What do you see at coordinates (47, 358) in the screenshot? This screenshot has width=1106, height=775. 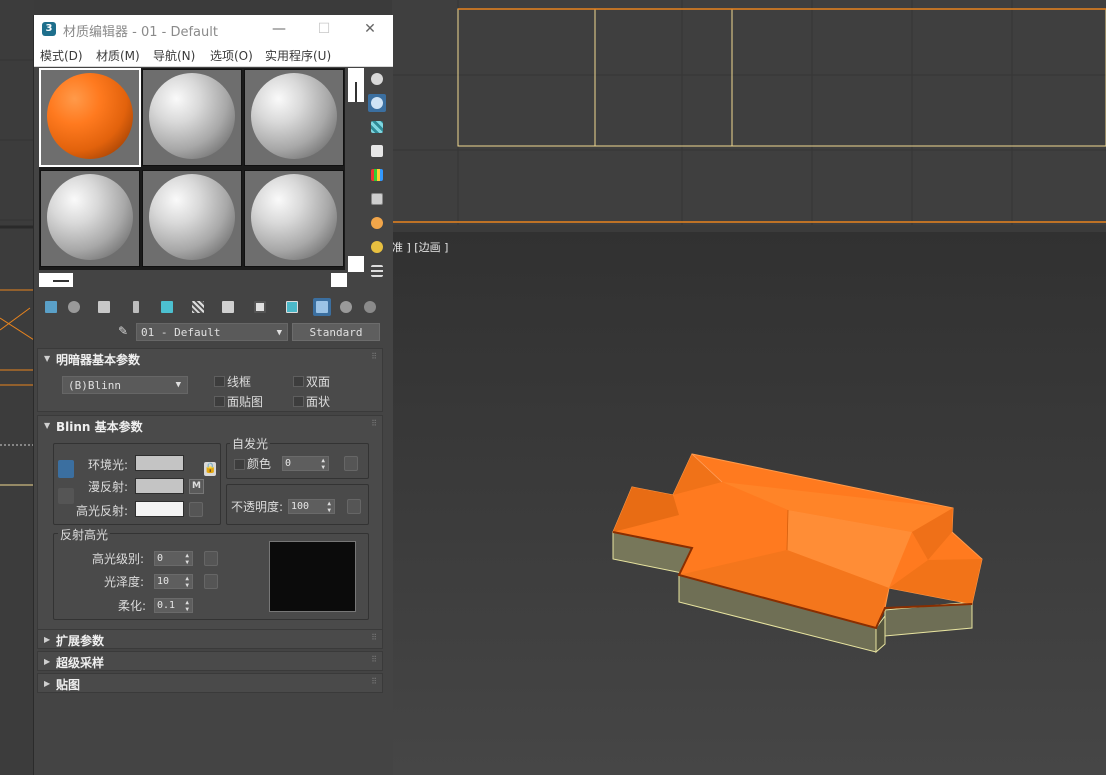 I see `collapse-arrow-icon: ▼` at bounding box center [47, 358].